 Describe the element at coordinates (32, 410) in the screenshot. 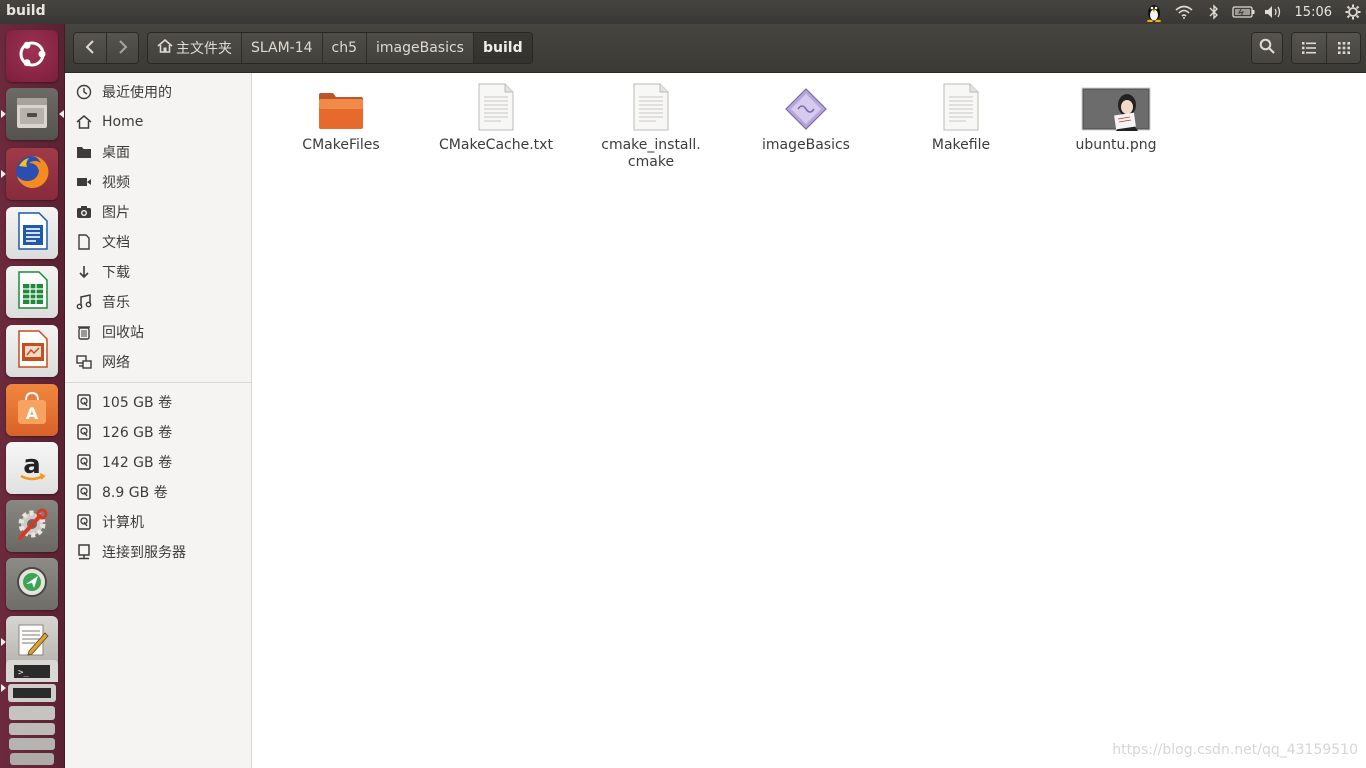

I see `launcher-software-center: A` at that location.